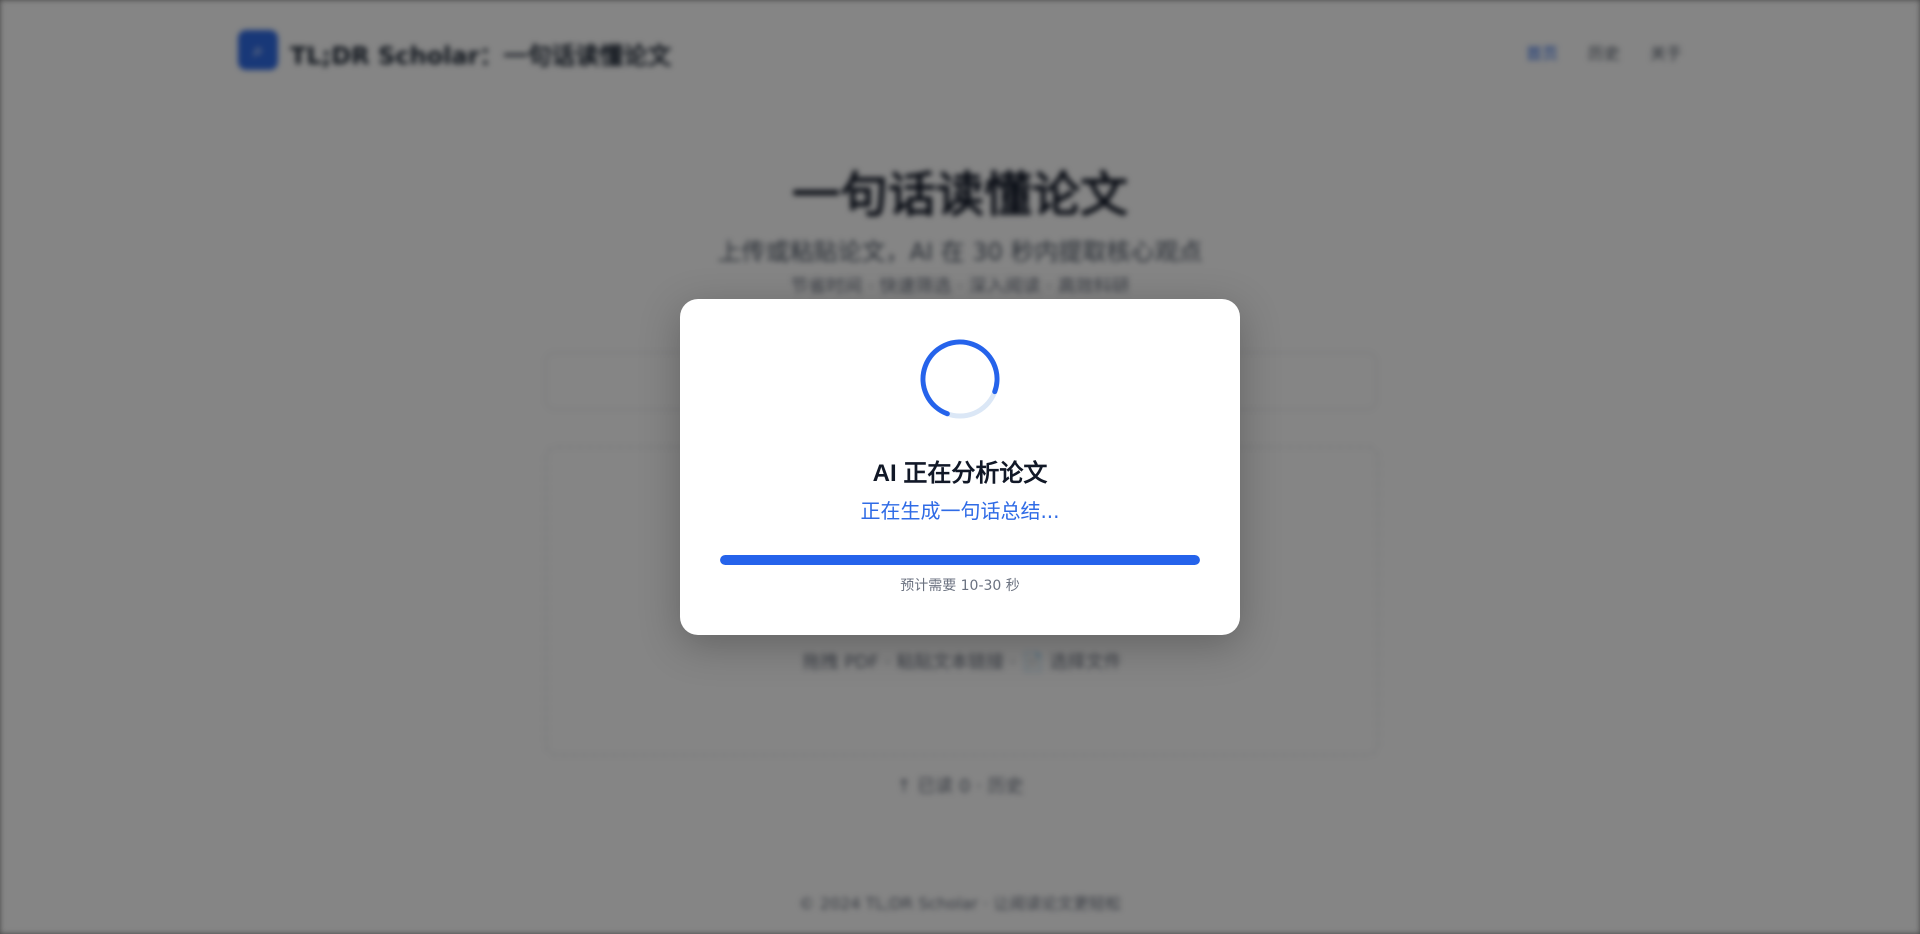  I want to click on analysis-loading-modal: AI 正在分析论文 正在生成一句话总结... 预计需要 10-30 秒, so click(960, 467).